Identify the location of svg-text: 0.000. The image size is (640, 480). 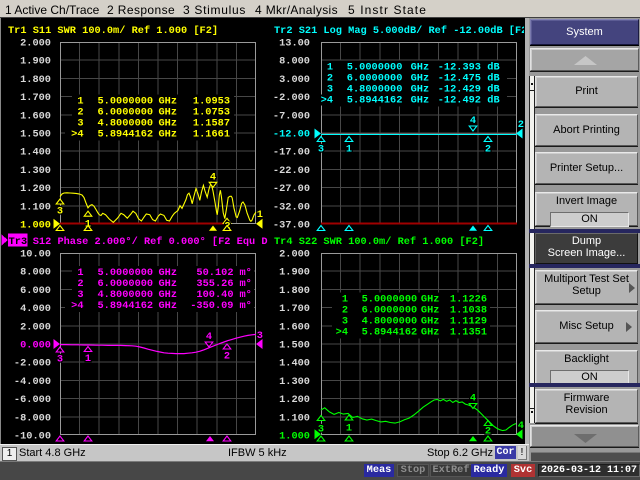
(35, 346).